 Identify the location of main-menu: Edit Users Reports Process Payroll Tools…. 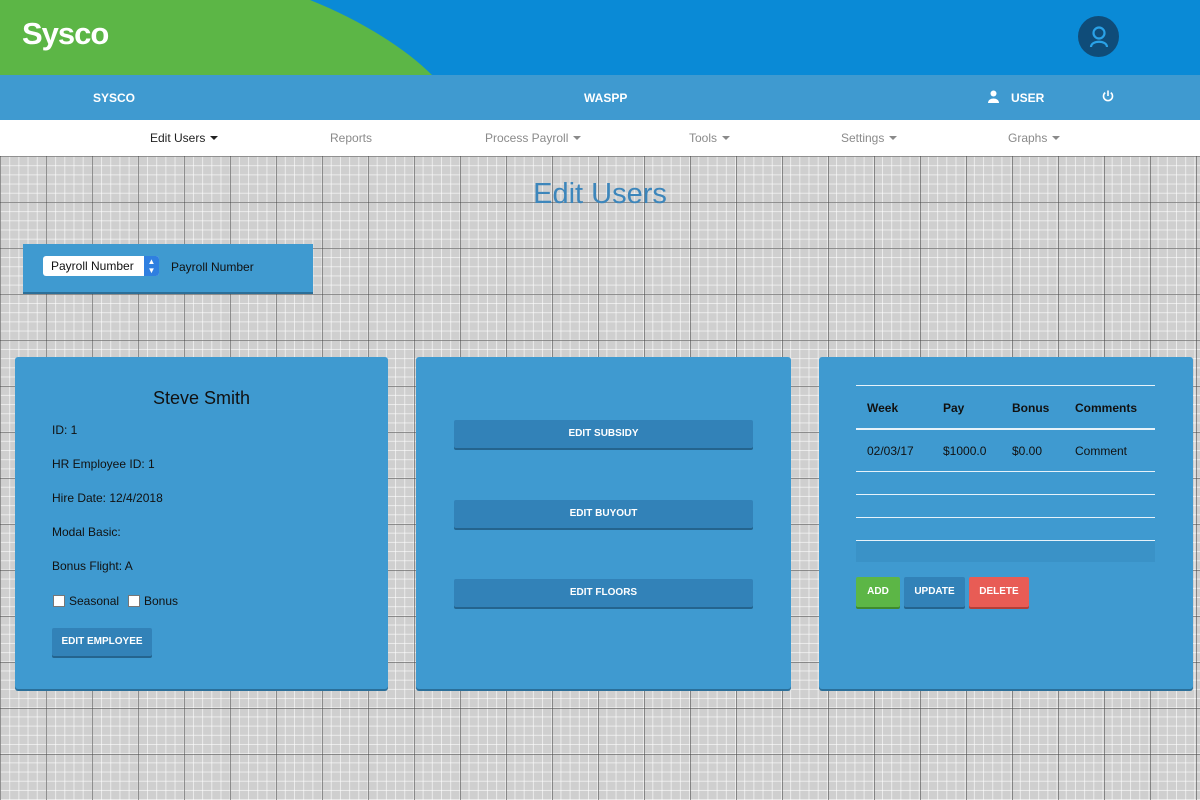
(600, 138).